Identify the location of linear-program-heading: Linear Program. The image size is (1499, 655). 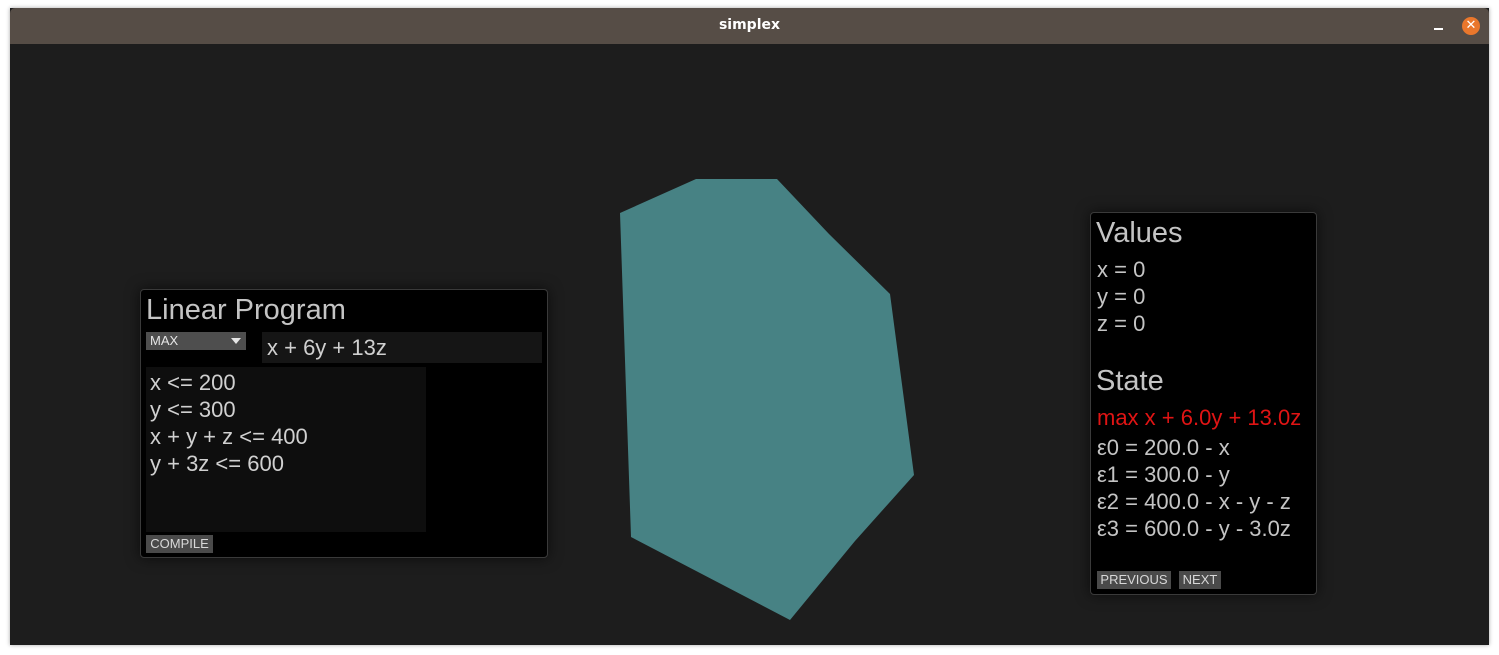
(246, 310).